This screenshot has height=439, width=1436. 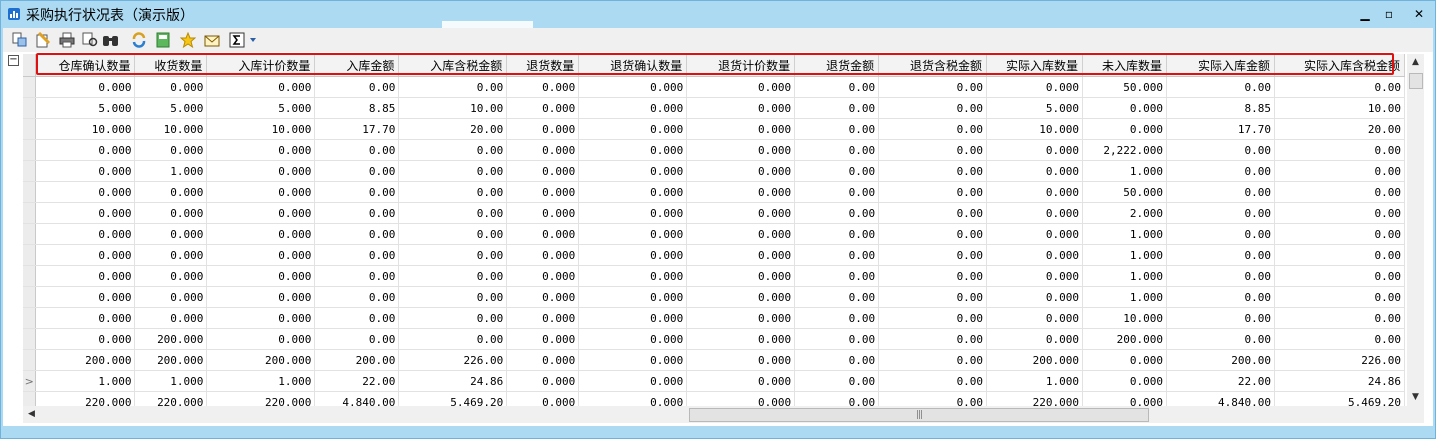 What do you see at coordinates (237, 40) in the screenshot?
I see `sum-button` at bounding box center [237, 40].